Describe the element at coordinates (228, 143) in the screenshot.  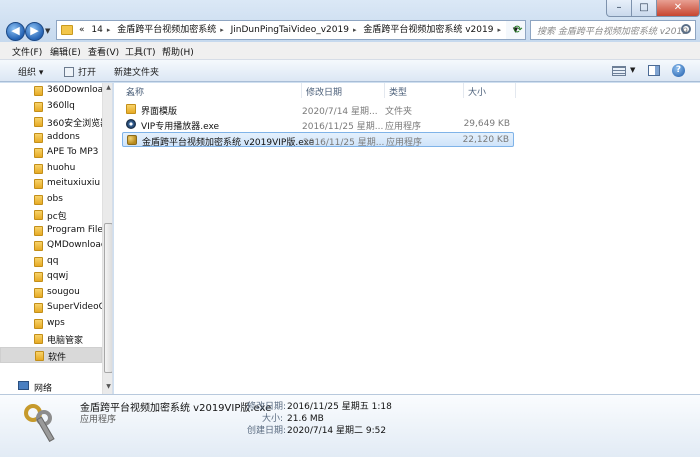
I see `file-name: 金盾跨平台视频加密系统 v2019VIP版.exe` at that location.